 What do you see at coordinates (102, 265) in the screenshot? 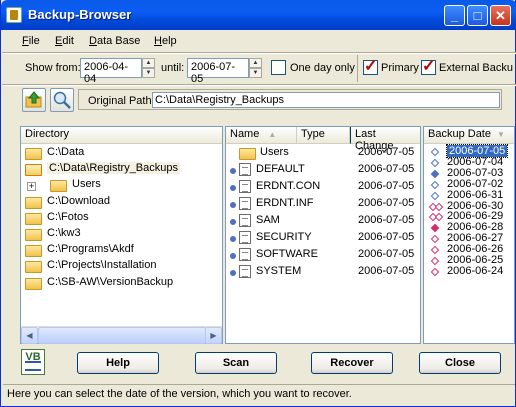
I see `directory-item-label: C:\Projects\Installation` at bounding box center [102, 265].